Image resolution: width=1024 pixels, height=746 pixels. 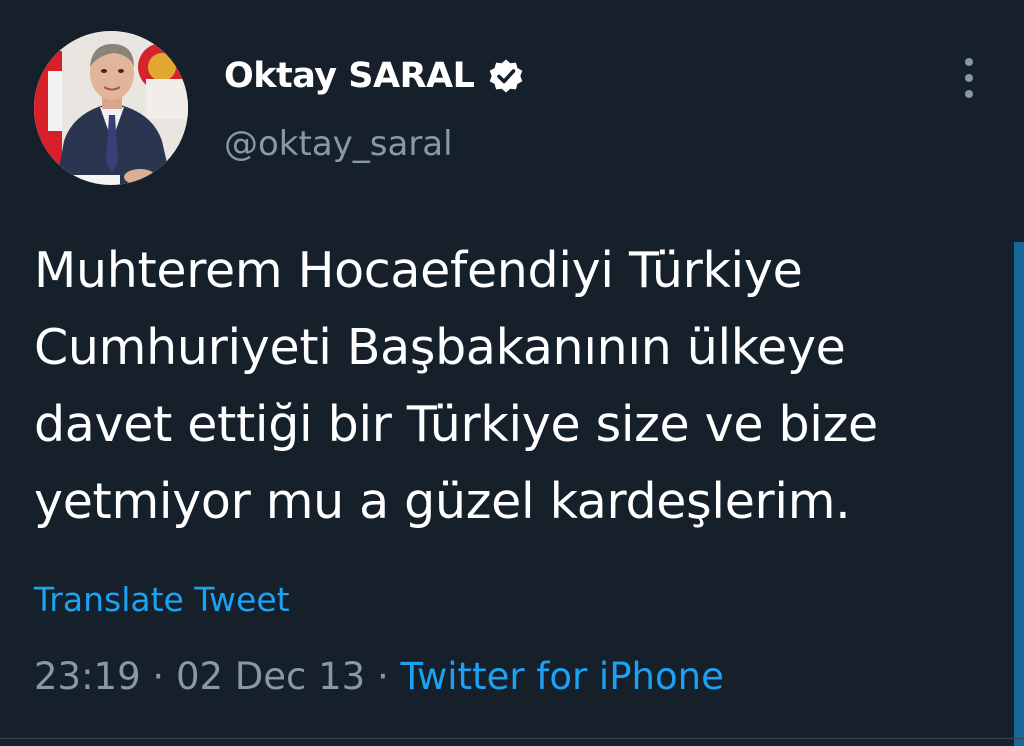 What do you see at coordinates (87, 676) in the screenshot?
I see `tweet-time: 23:19` at bounding box center [87, 676].